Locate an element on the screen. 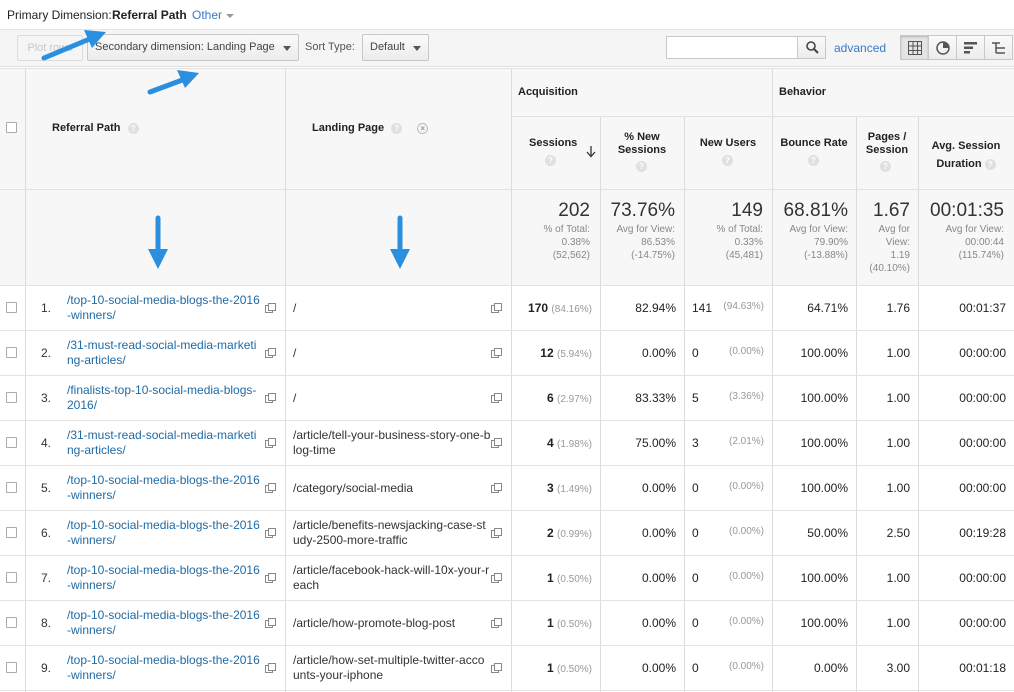  header-bounce-rate: Bounce Rate is located at coordinates (814, 143).